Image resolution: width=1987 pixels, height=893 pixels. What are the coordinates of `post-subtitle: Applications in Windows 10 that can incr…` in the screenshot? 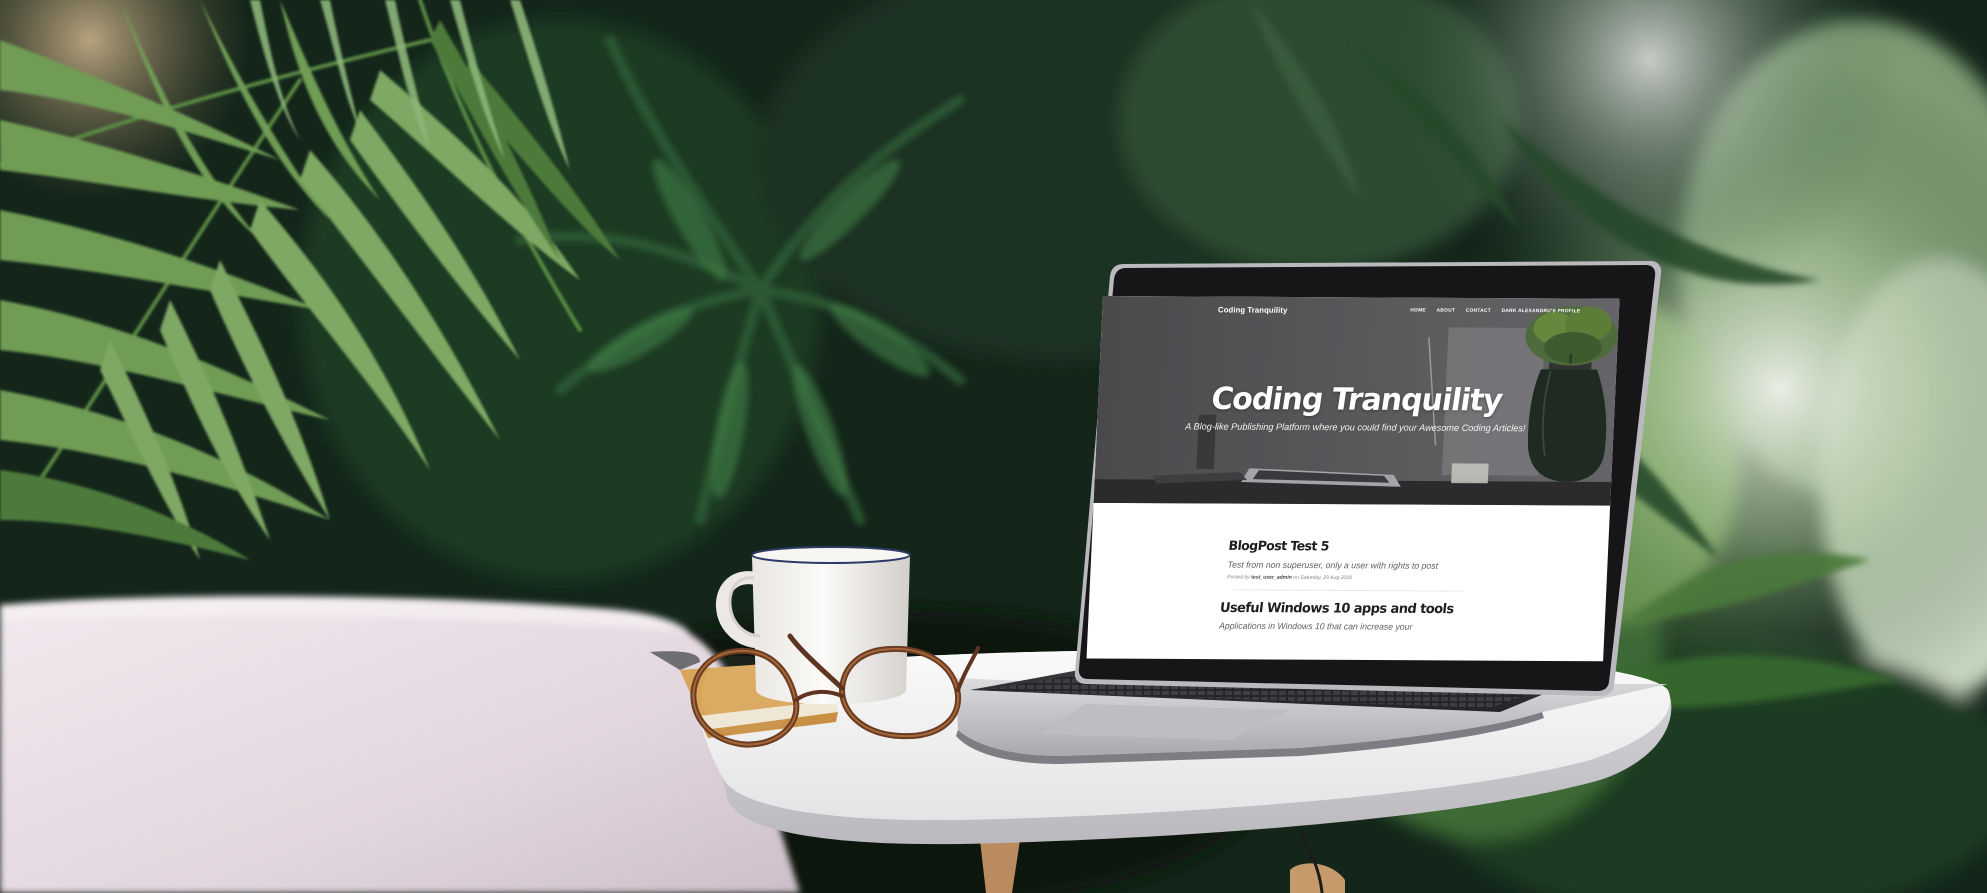 It's located at (1392, 627).